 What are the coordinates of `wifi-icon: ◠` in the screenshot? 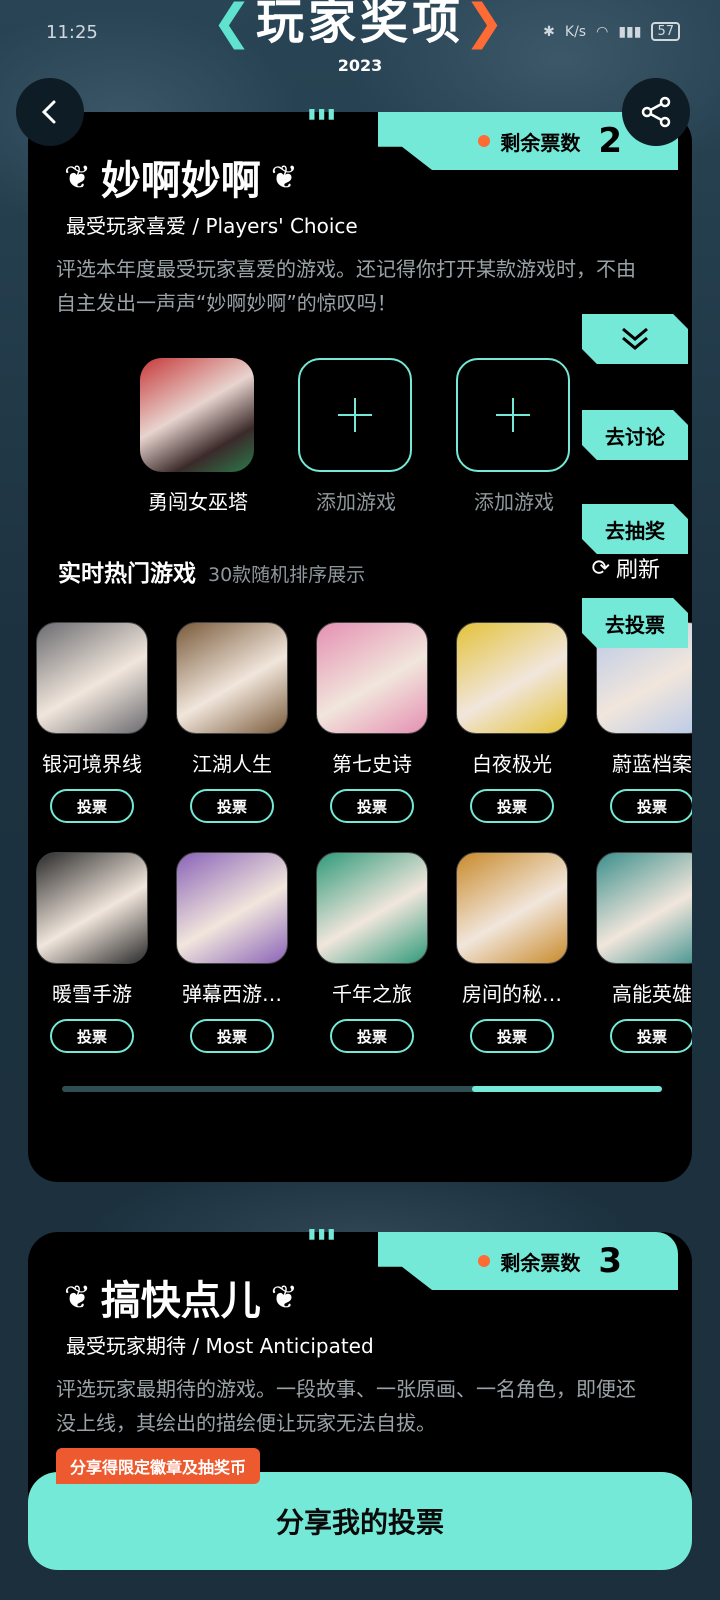 It's located at (602, 31).